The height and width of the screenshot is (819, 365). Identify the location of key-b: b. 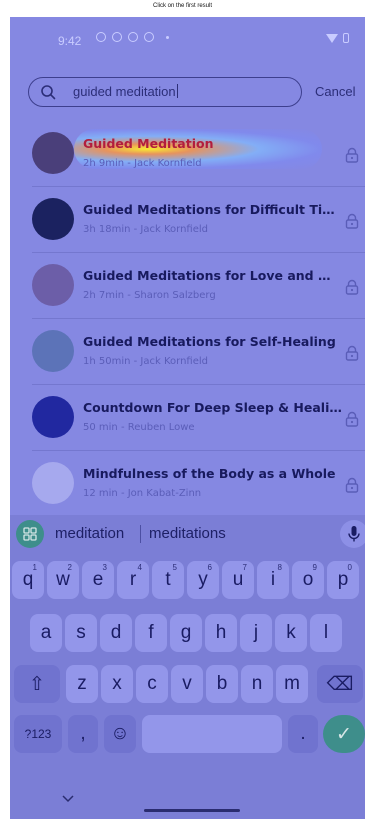
(222, 684).